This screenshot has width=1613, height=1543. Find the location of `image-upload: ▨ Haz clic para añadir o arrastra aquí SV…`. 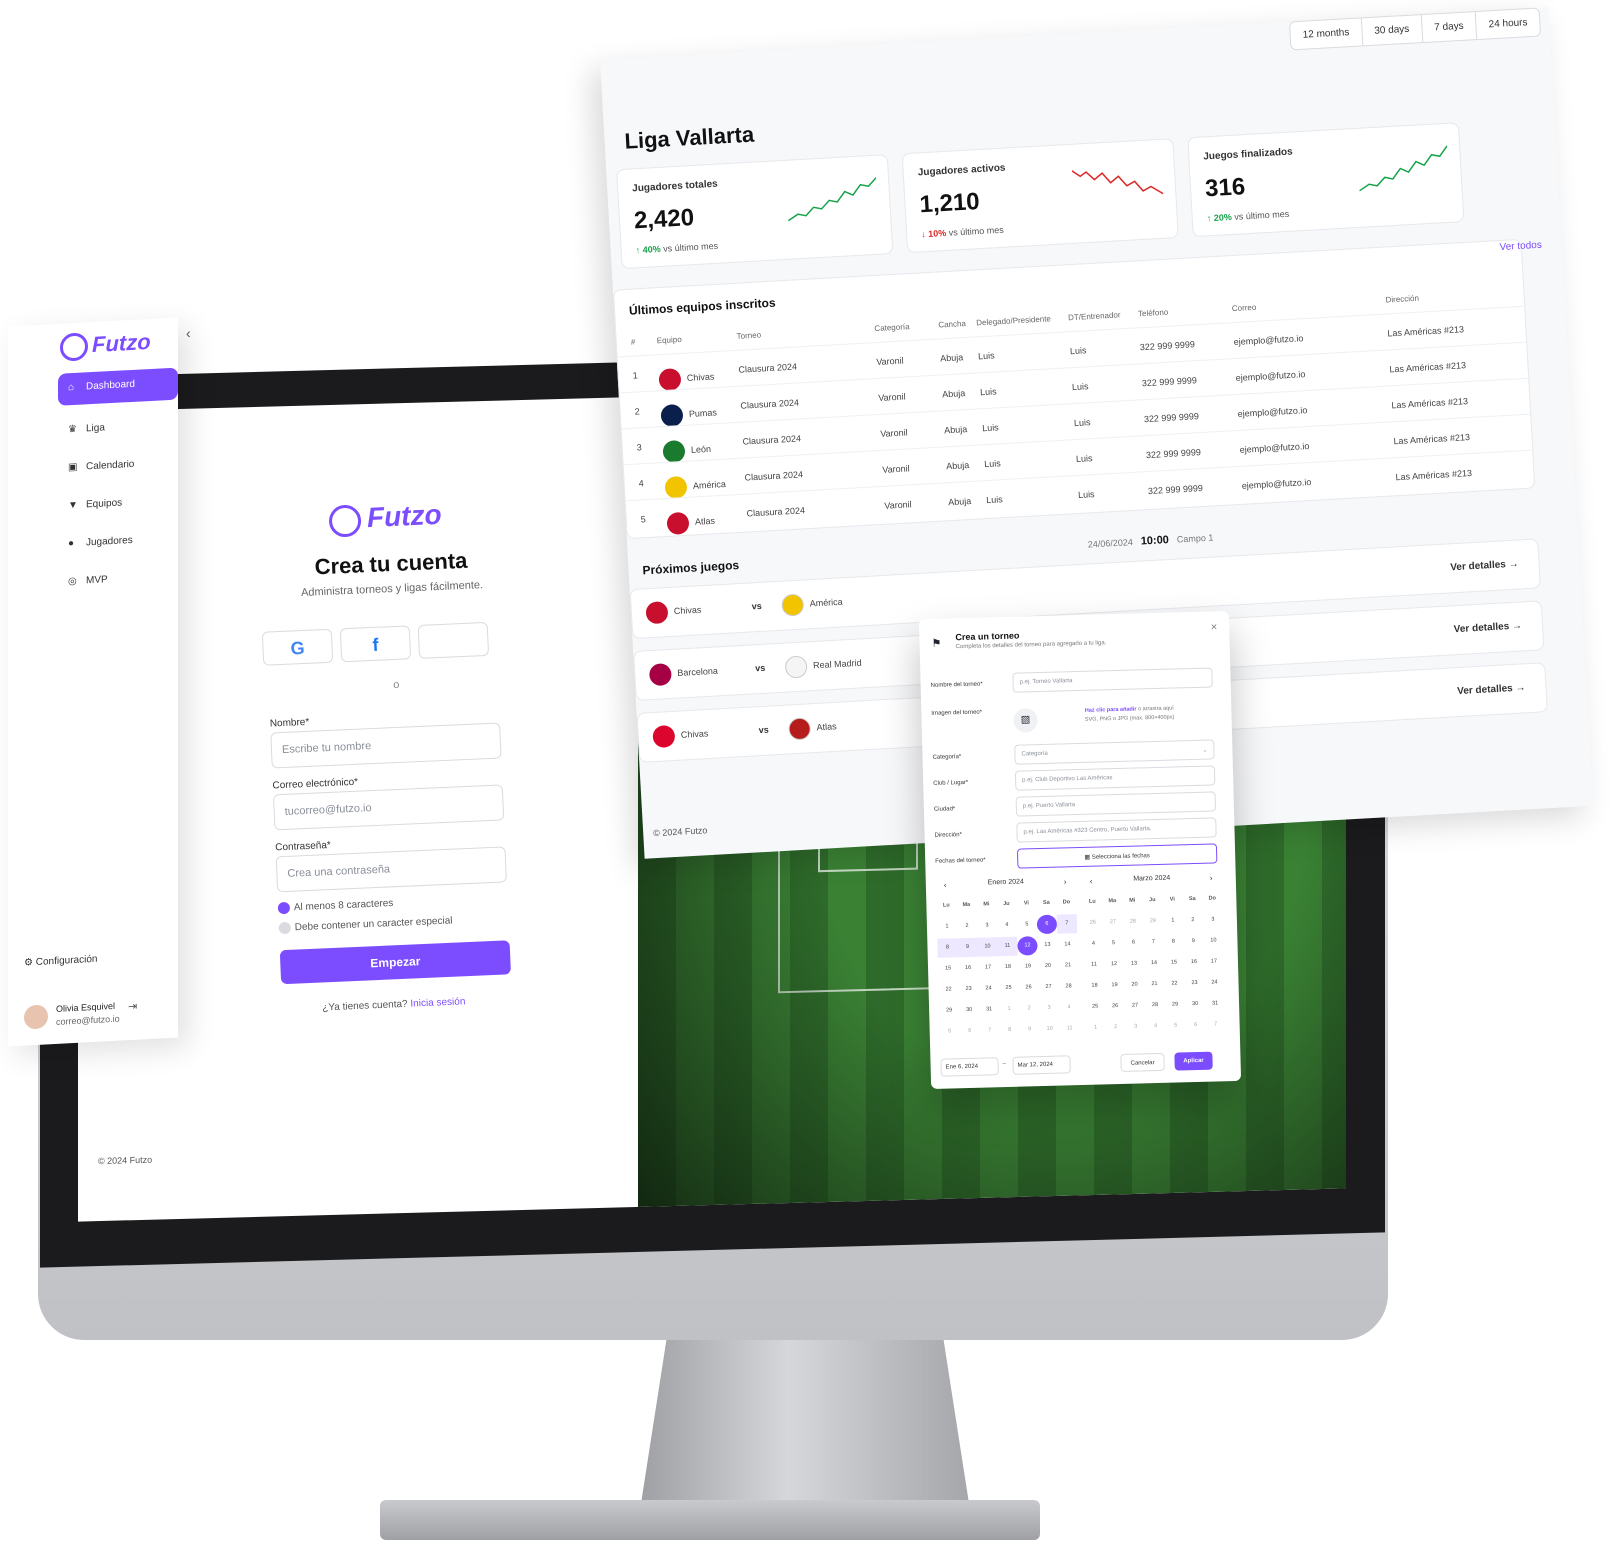

image-upload: ▨ Haz clic para añadir o arrastra aquí SV… is located at coordinates (1113, 717).